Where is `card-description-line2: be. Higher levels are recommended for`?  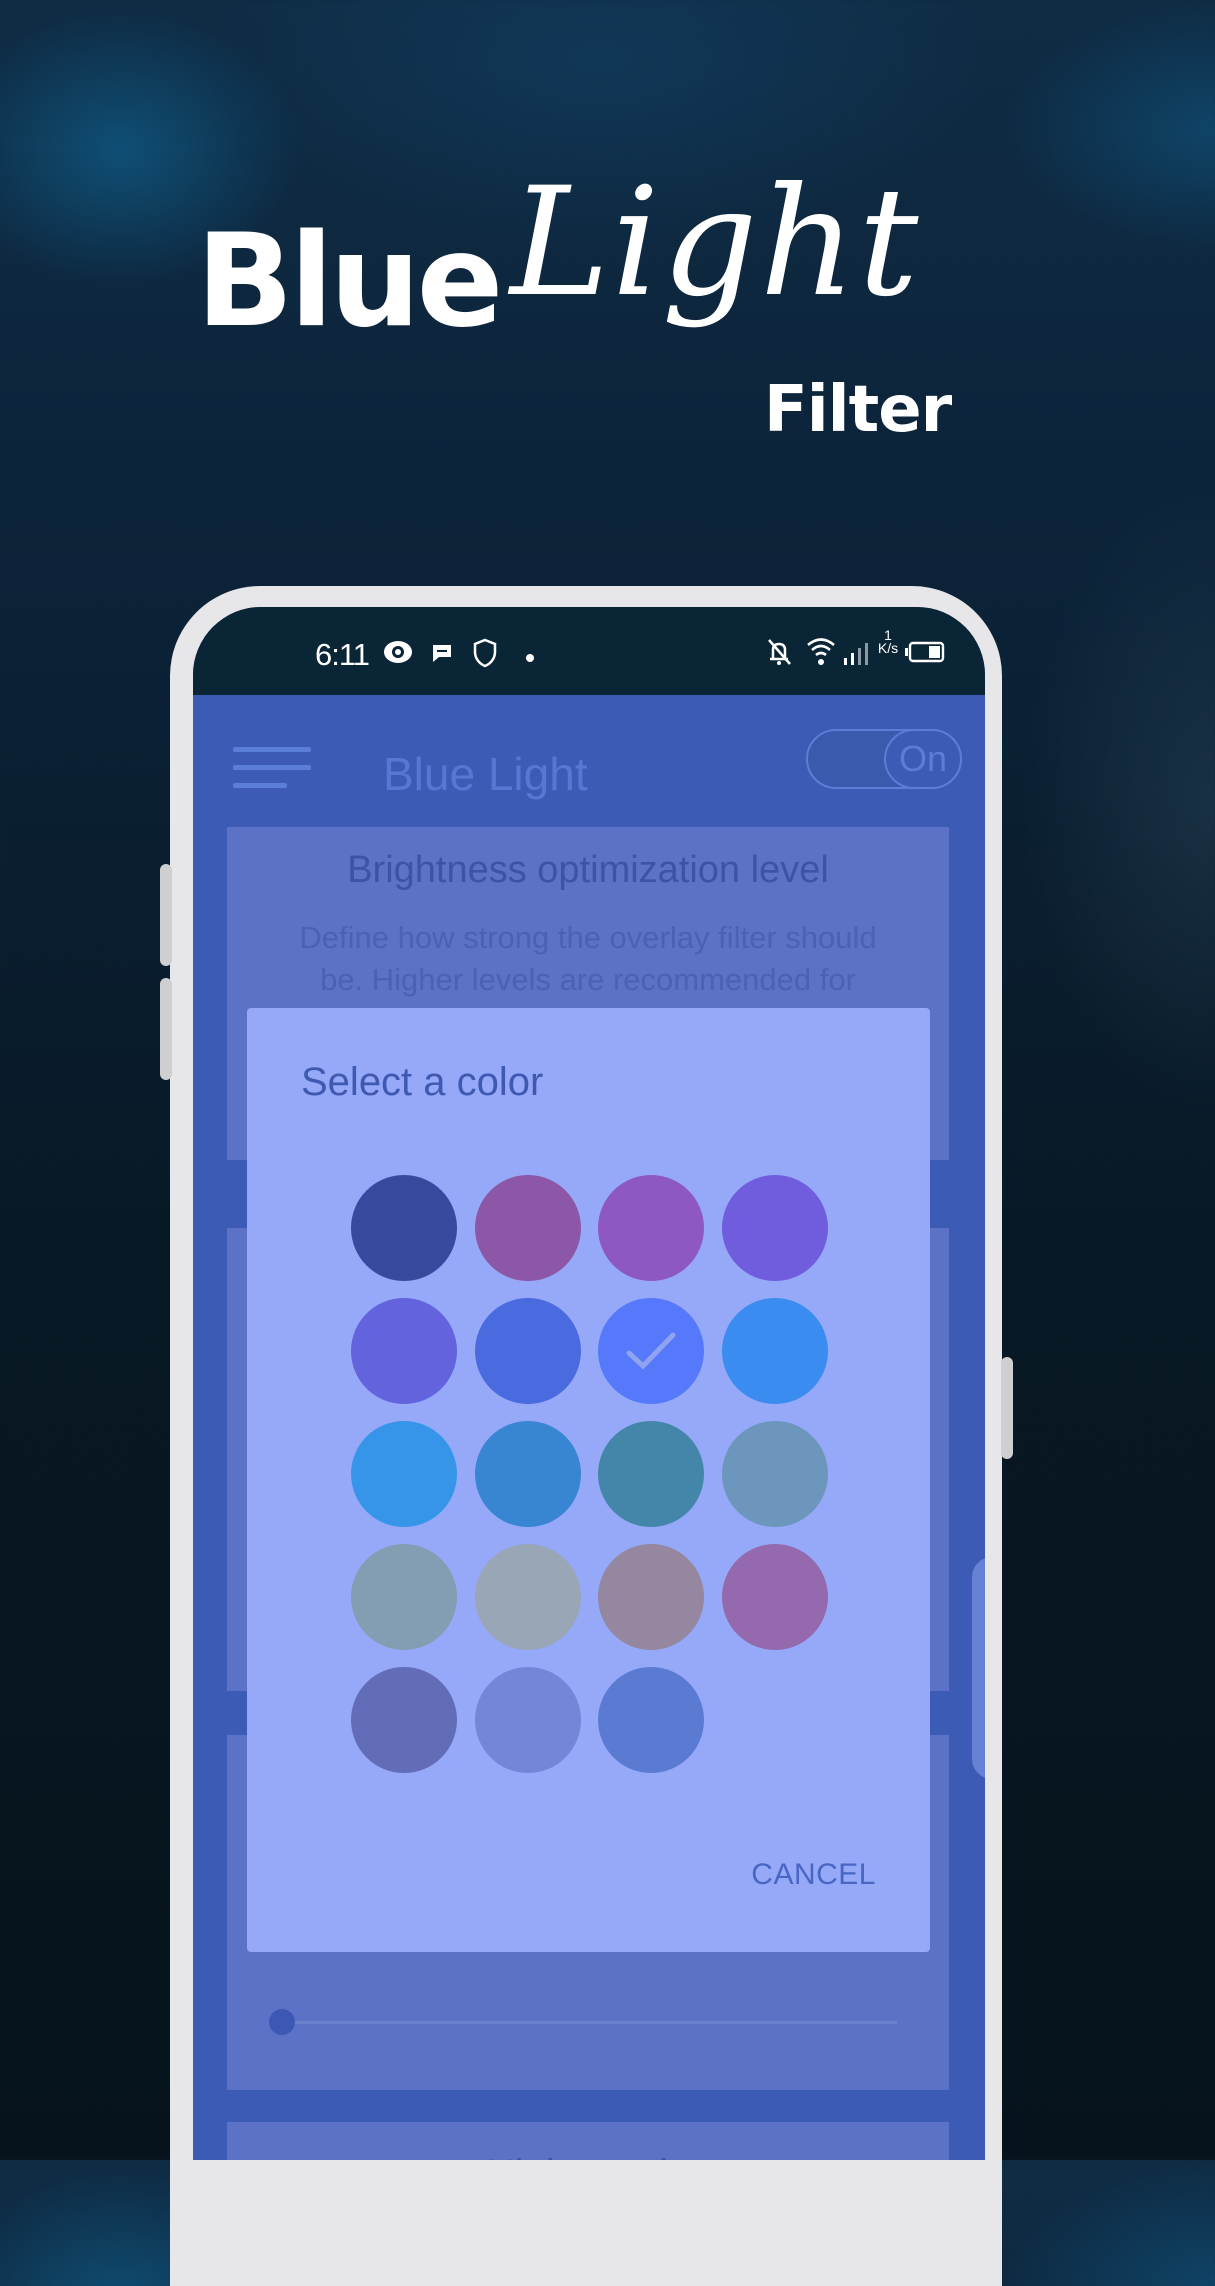 card-description-line2: be. Higher levels are recommended for is located at coordinates (588, 979).